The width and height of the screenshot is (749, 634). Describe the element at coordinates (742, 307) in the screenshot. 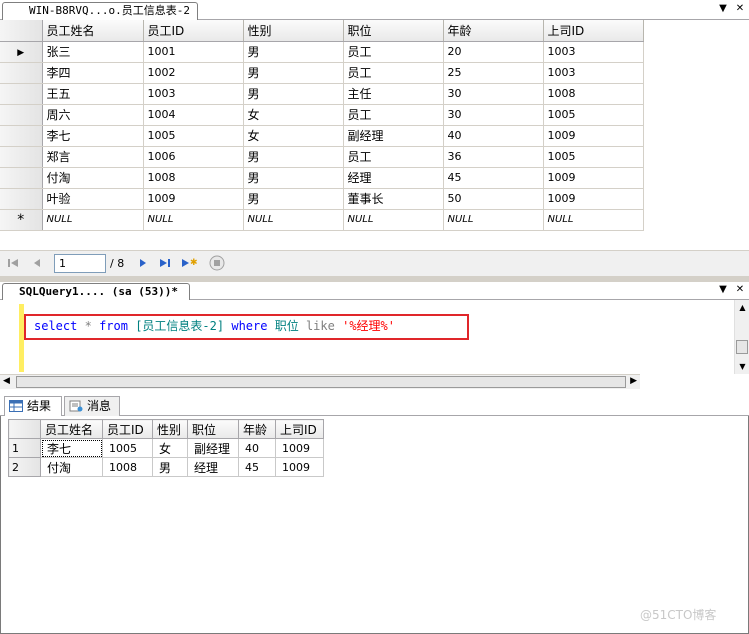

I see `scroll-up-icon: ▲` at that location.